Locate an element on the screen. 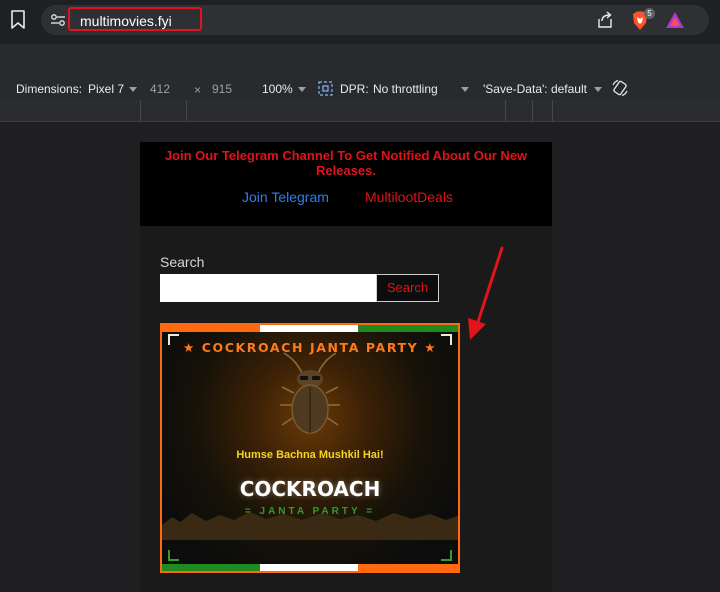  zoom-caret-icon is located at coordinates (302, 89).